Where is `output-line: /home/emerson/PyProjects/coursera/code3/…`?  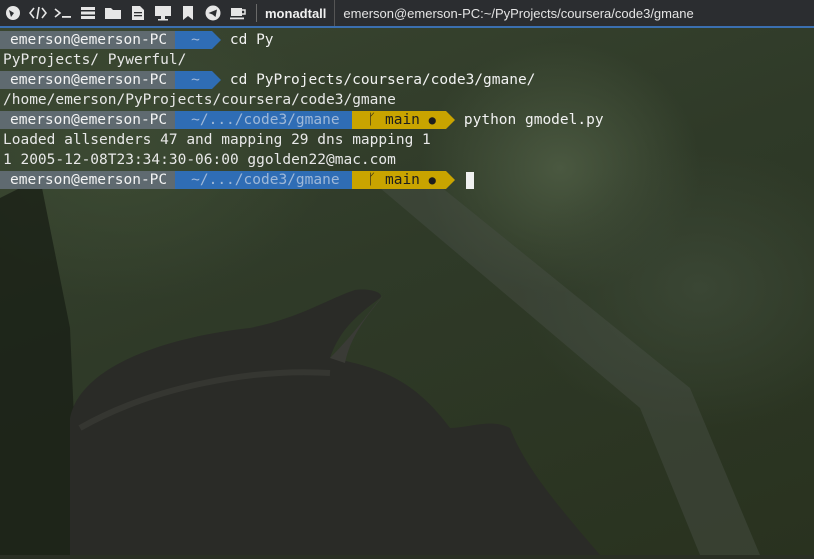 output-line: /home/emerson/PyProjects/coursera/code3/… is located at coordinates (199, 100).